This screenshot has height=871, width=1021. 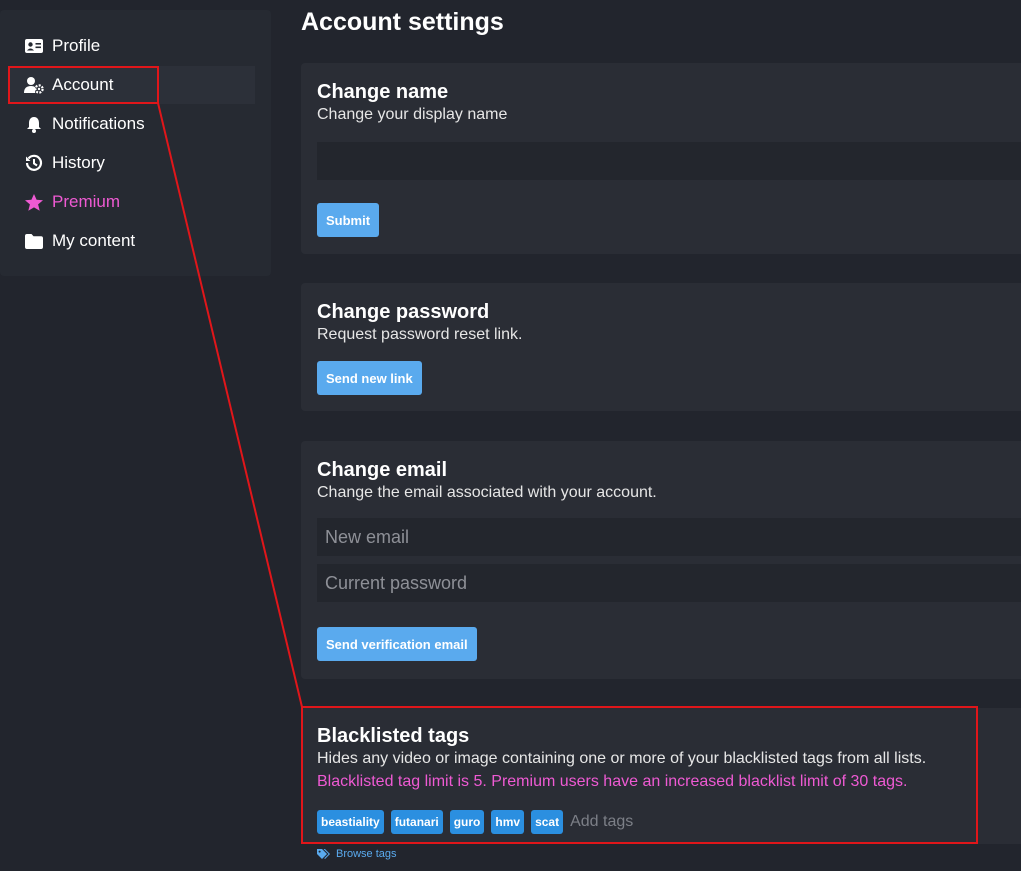 I want to click on tag-chip: hmv, so click(x=508, y=822).